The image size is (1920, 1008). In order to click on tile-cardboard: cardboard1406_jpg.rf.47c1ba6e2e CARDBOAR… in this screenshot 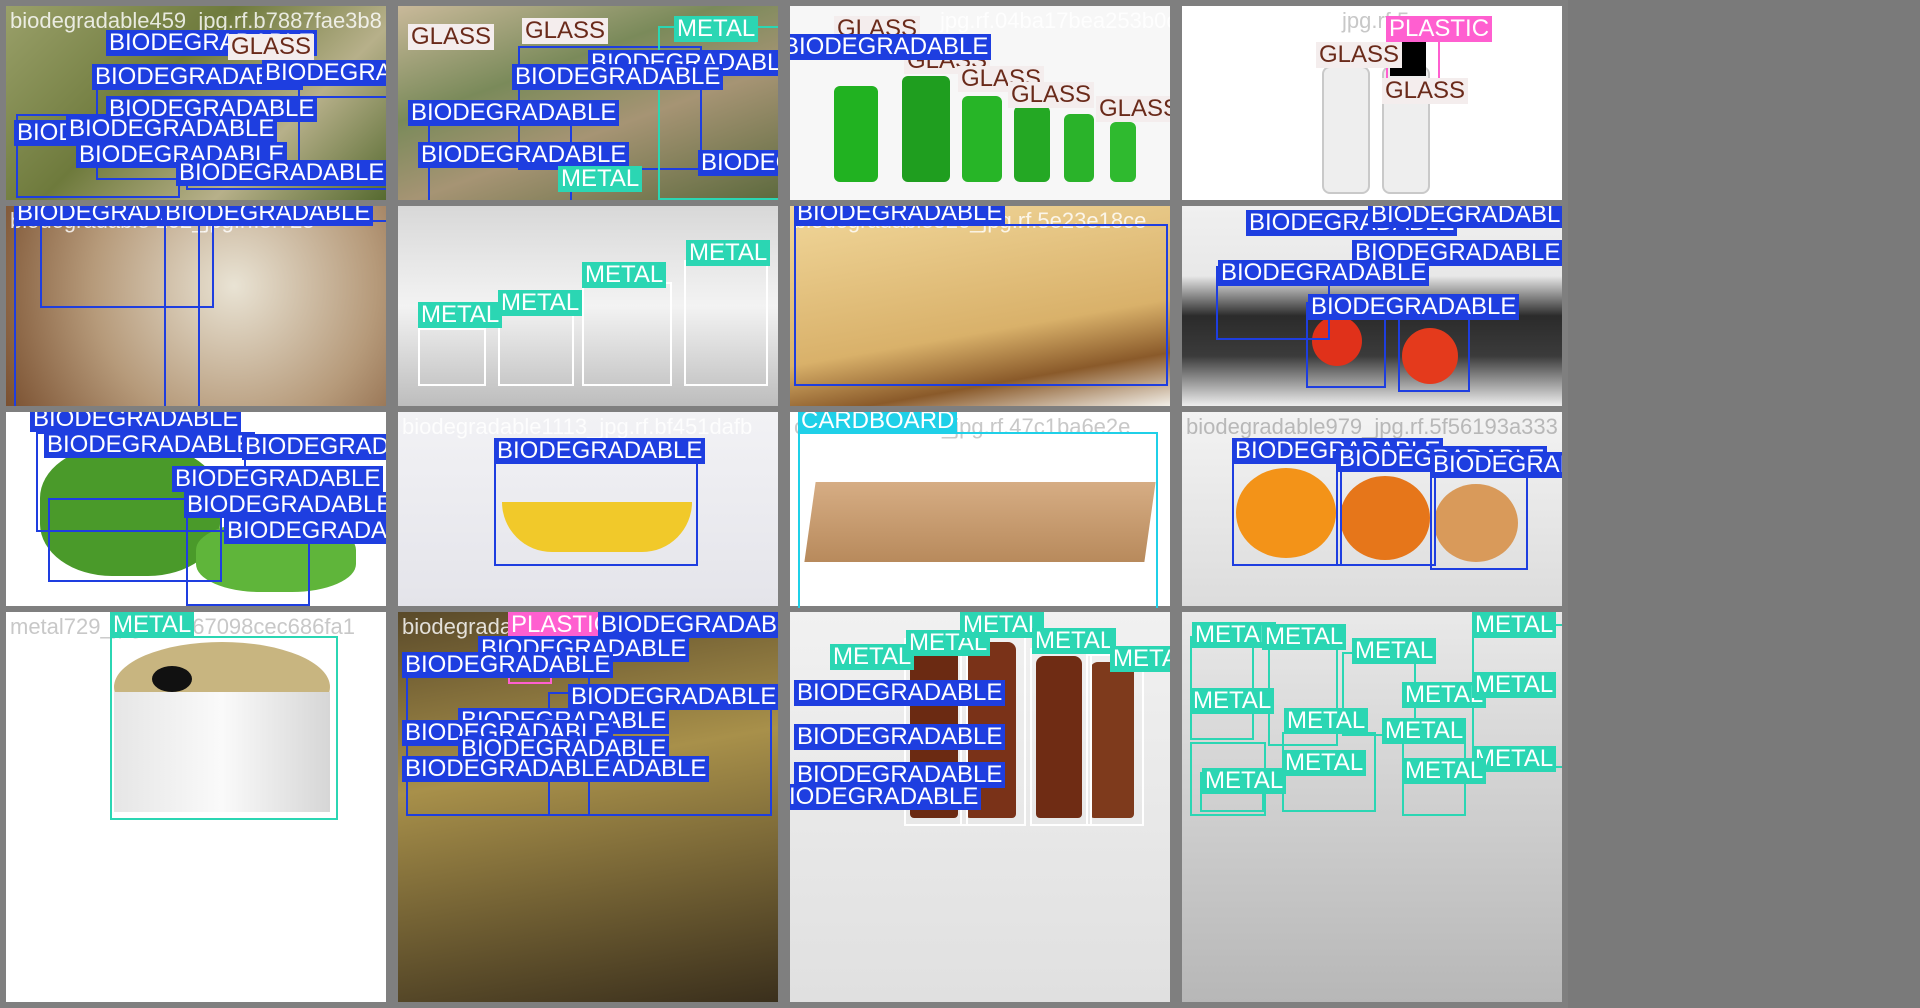, I will do `click(980, 510)`.